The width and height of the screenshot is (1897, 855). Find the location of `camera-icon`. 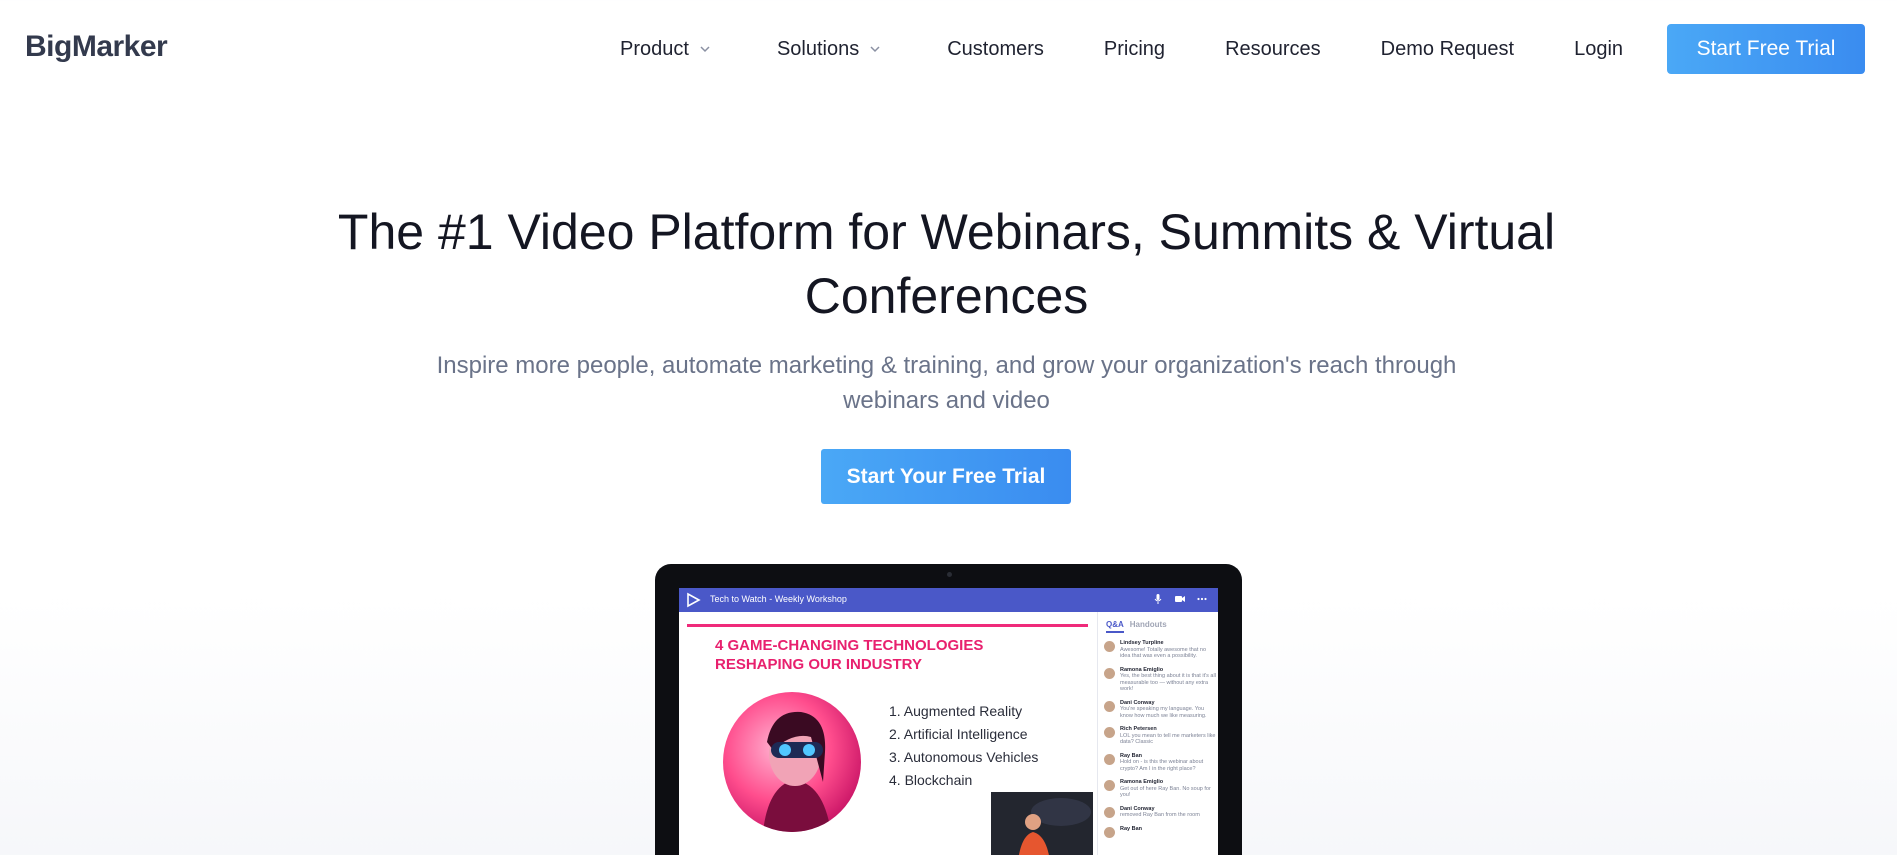

camera-icon is located at coordinates (1180, 599).